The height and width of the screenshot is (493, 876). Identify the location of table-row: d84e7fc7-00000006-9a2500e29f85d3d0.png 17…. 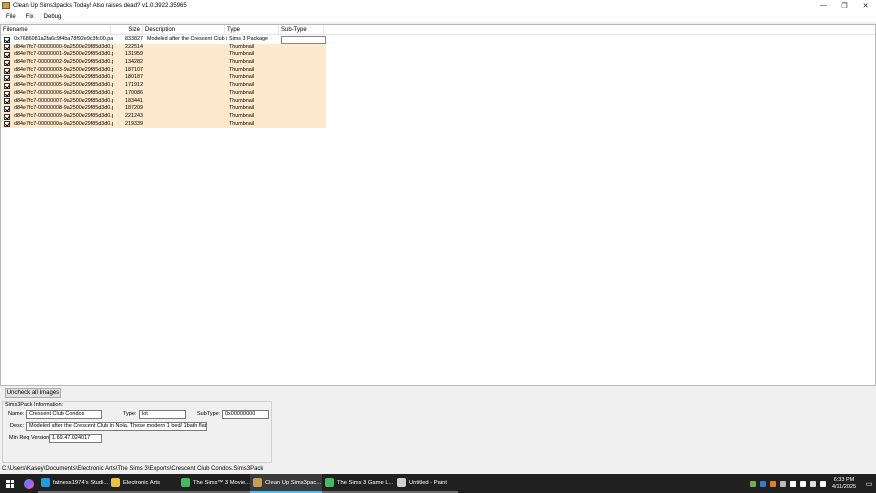
(163, 93).